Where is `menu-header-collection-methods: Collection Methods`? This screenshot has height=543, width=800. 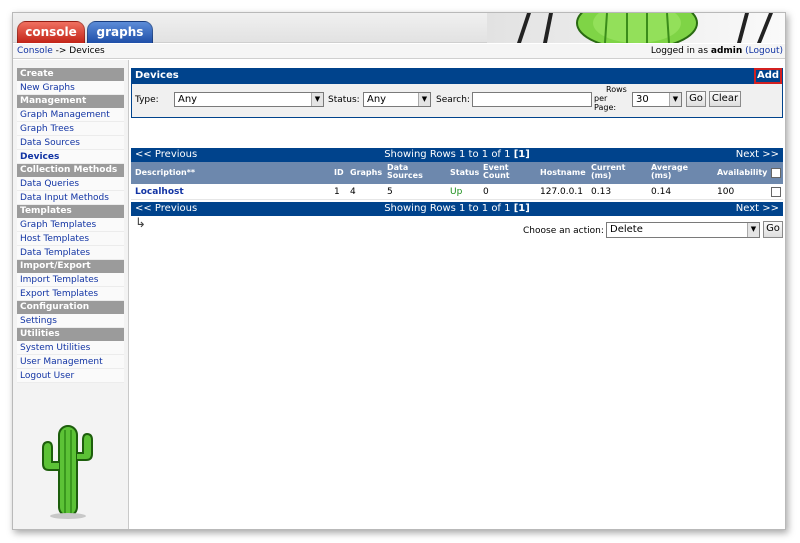 menu-header-collection-methods: Collection Methods is located at coordinates (70, 170).